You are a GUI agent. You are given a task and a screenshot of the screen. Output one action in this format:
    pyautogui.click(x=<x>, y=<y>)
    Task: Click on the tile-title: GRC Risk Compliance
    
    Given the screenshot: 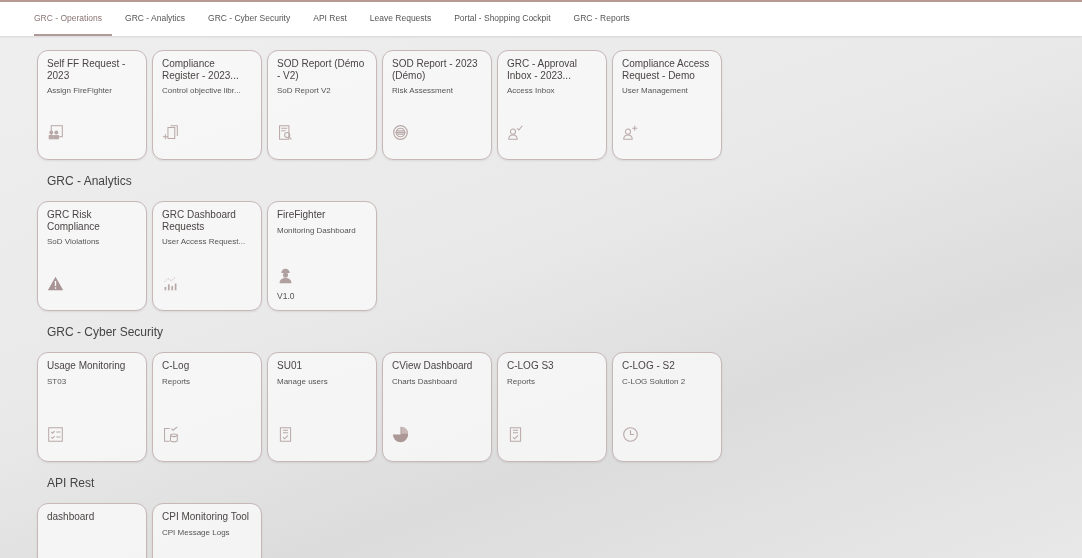 What is the action you would take?
    pyautogui.click(x=74, y=220)
    